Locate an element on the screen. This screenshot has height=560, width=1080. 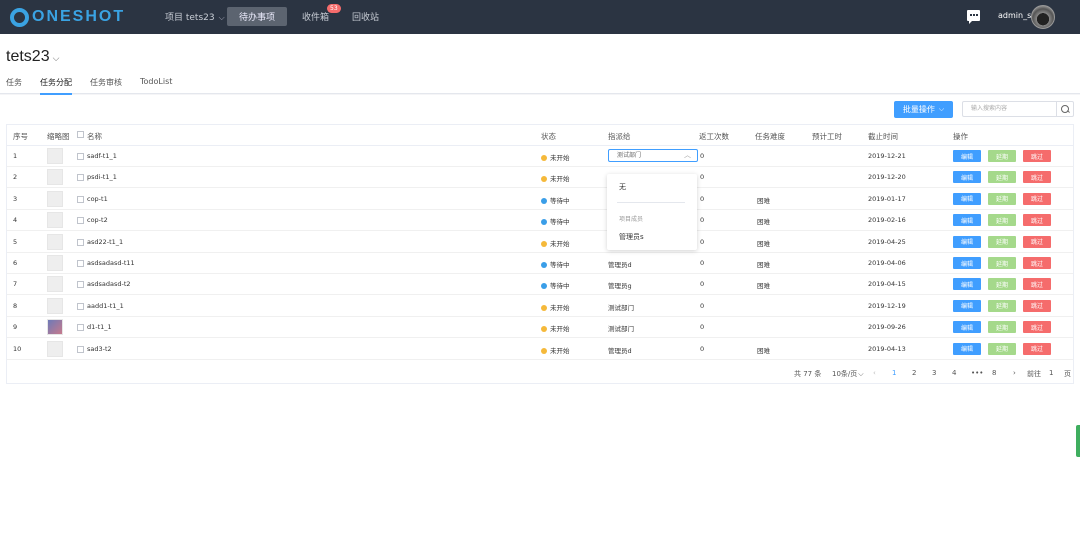
todo-nav-button: 待办事项 is located at coordinates (257, 16).